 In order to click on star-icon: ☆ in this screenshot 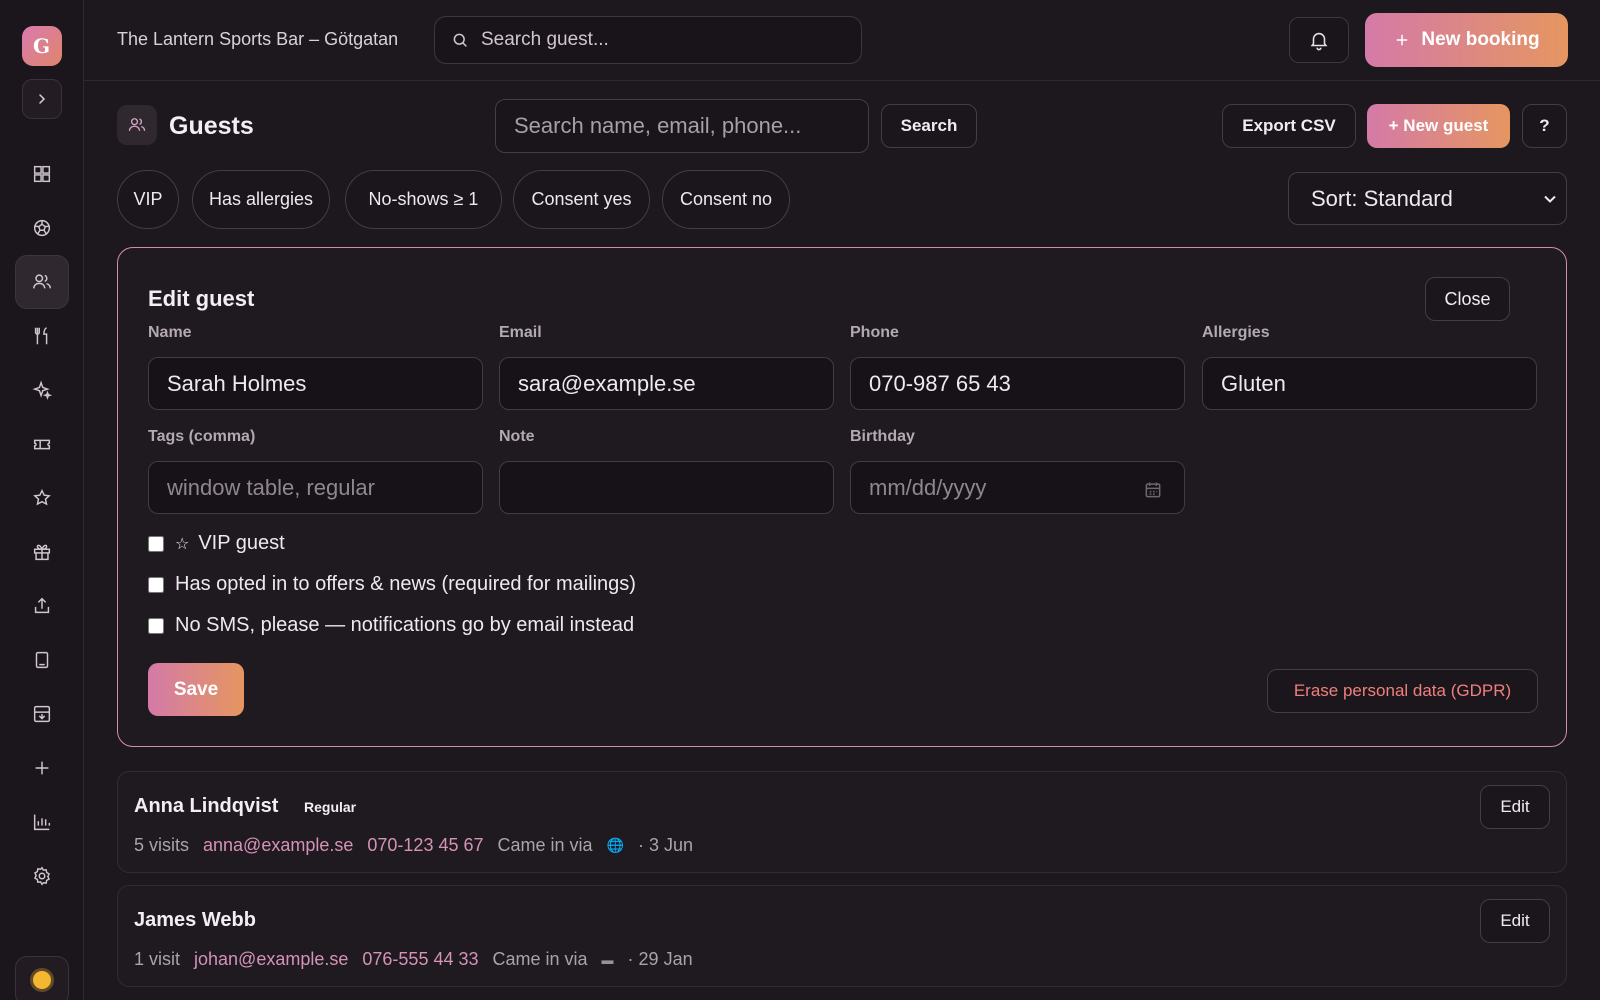, I will do `click(182, 544)`.